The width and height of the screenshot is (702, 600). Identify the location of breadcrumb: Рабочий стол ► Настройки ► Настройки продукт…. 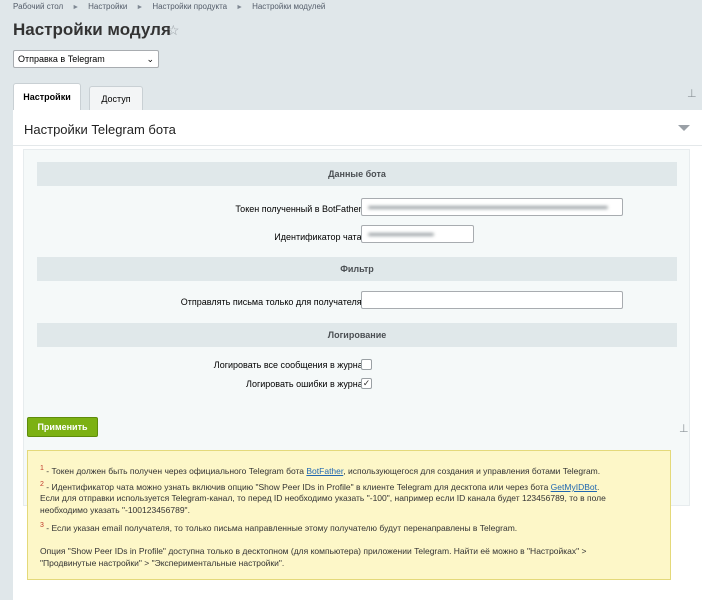
(169, 6).